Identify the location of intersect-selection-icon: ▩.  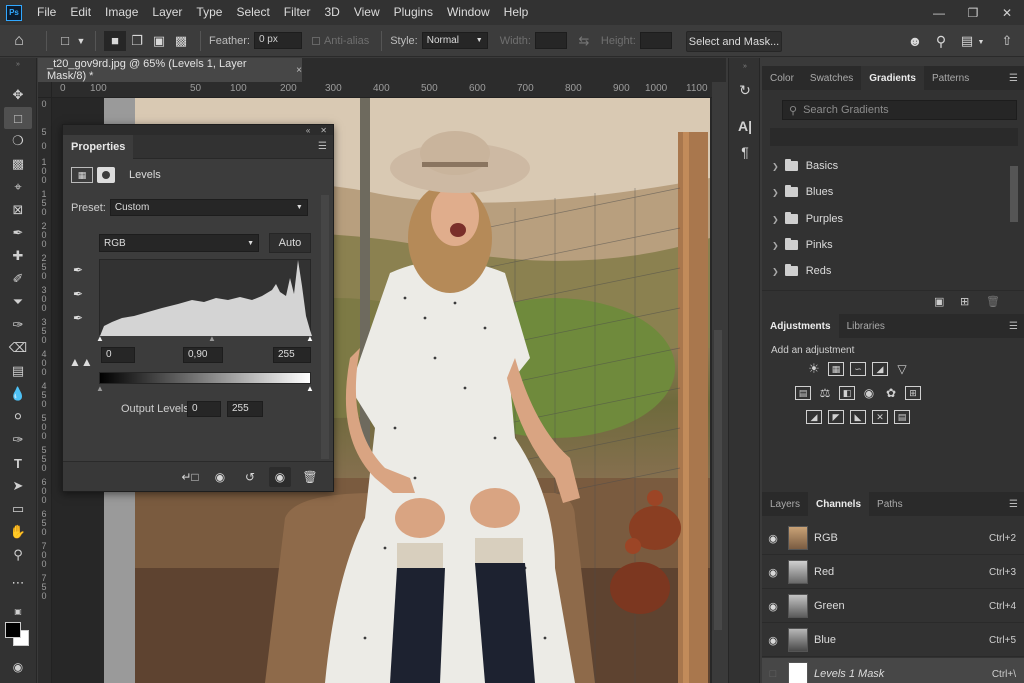
(181, 41).